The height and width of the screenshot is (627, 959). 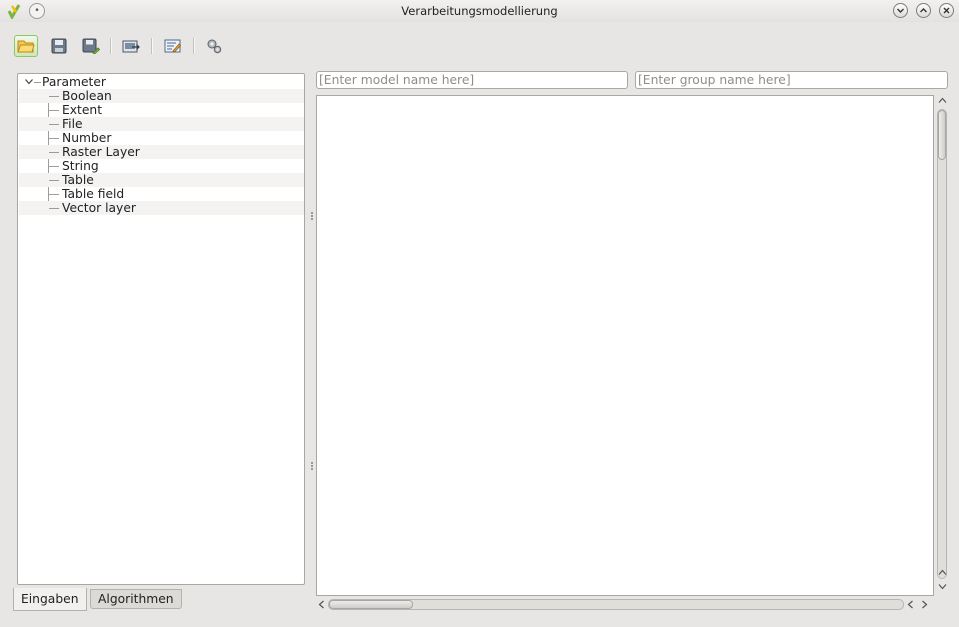 I want to click on export-image-icon, so click(x=131, y=46).